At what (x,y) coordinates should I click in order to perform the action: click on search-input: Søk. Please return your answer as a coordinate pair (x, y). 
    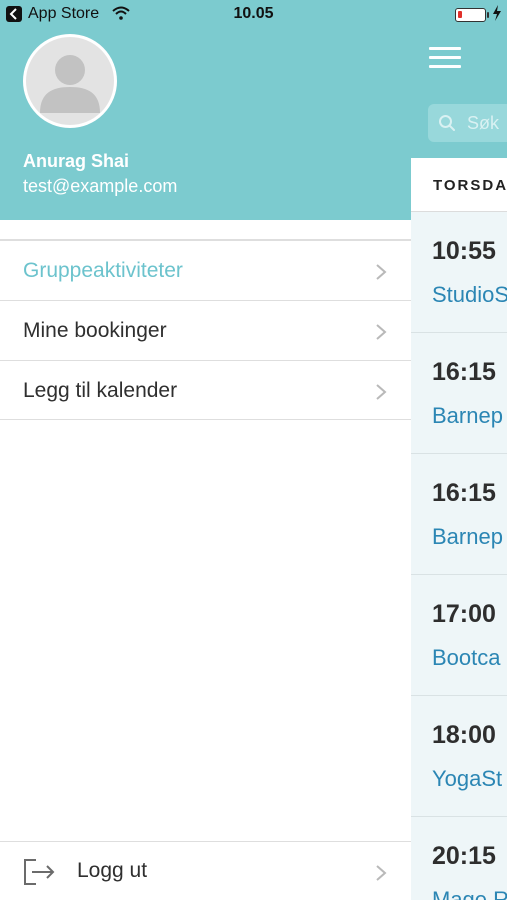
    Looking at the image, I should click on (467, 123).